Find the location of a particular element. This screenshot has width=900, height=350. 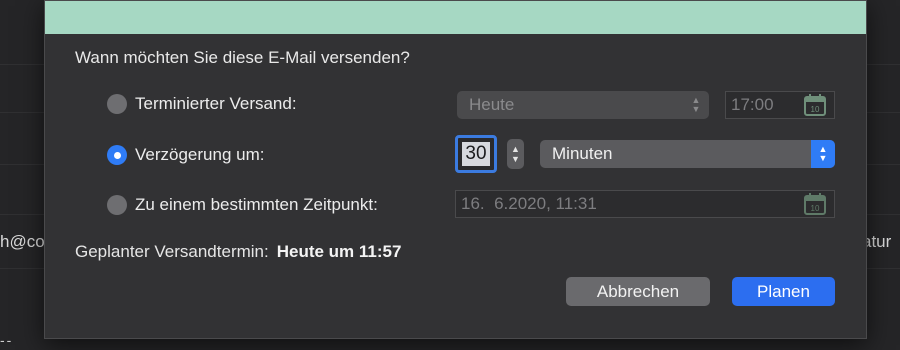

option-scheduled: Terminierter Versand: is located at coordinates (202, 104).